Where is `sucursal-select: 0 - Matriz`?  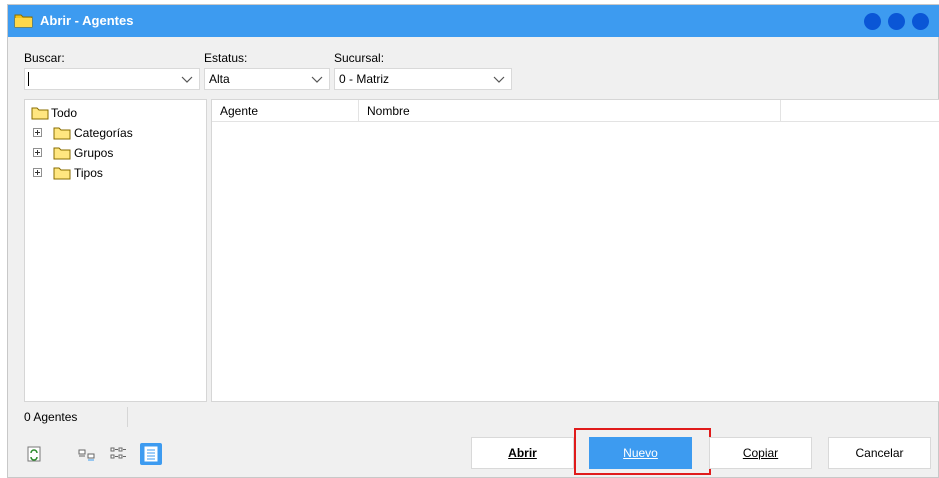 sucursal-select: 0 - Matriz is located at coordinates (423, 79).